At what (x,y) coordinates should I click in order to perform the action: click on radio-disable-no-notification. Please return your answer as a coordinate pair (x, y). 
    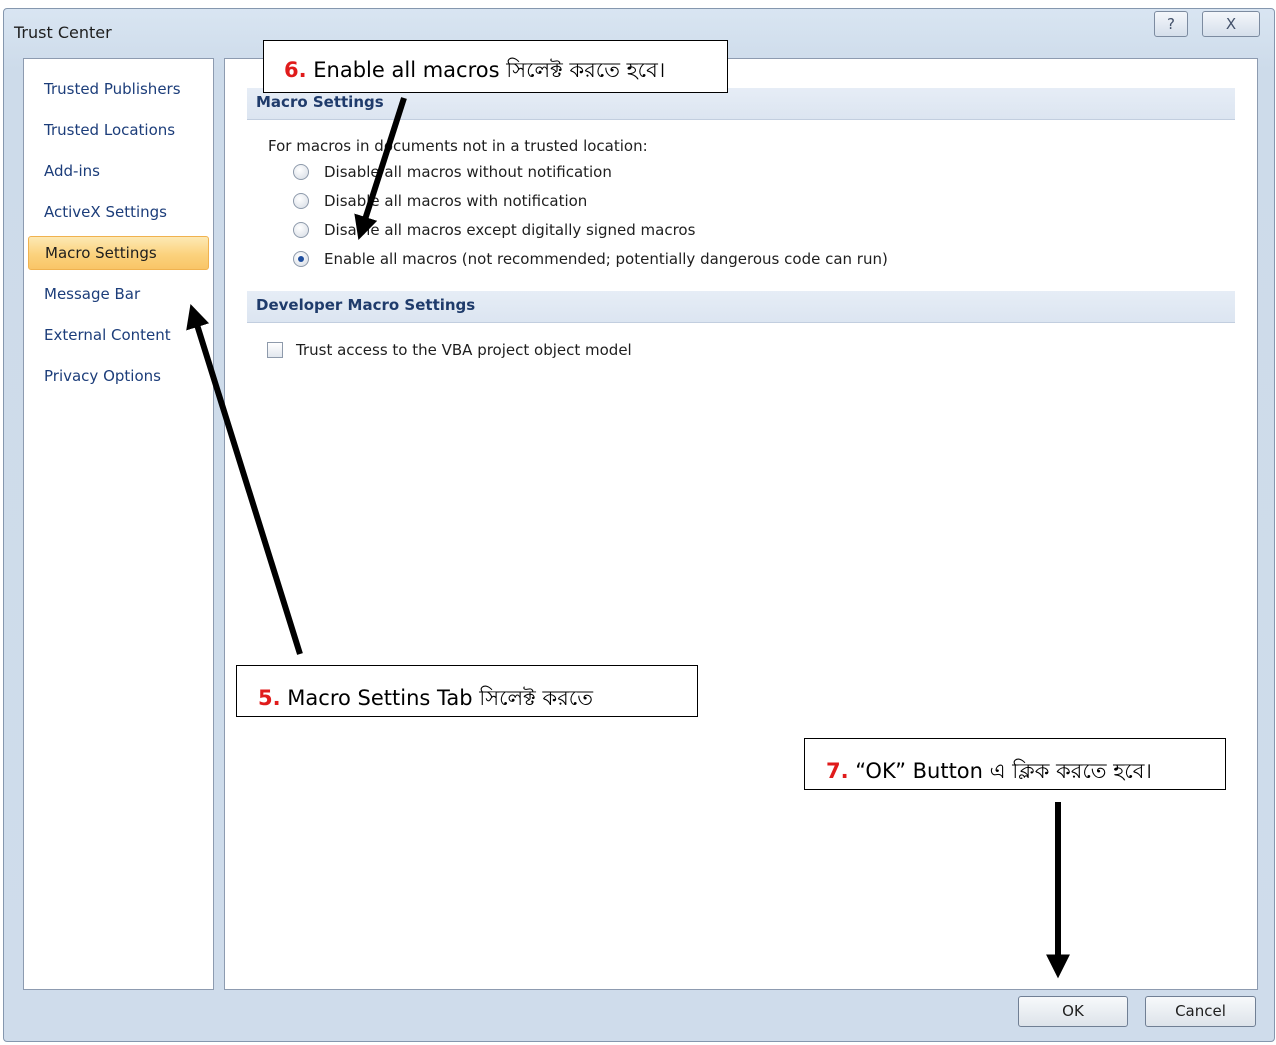
    Looking at the image, I should click on (301, 172).